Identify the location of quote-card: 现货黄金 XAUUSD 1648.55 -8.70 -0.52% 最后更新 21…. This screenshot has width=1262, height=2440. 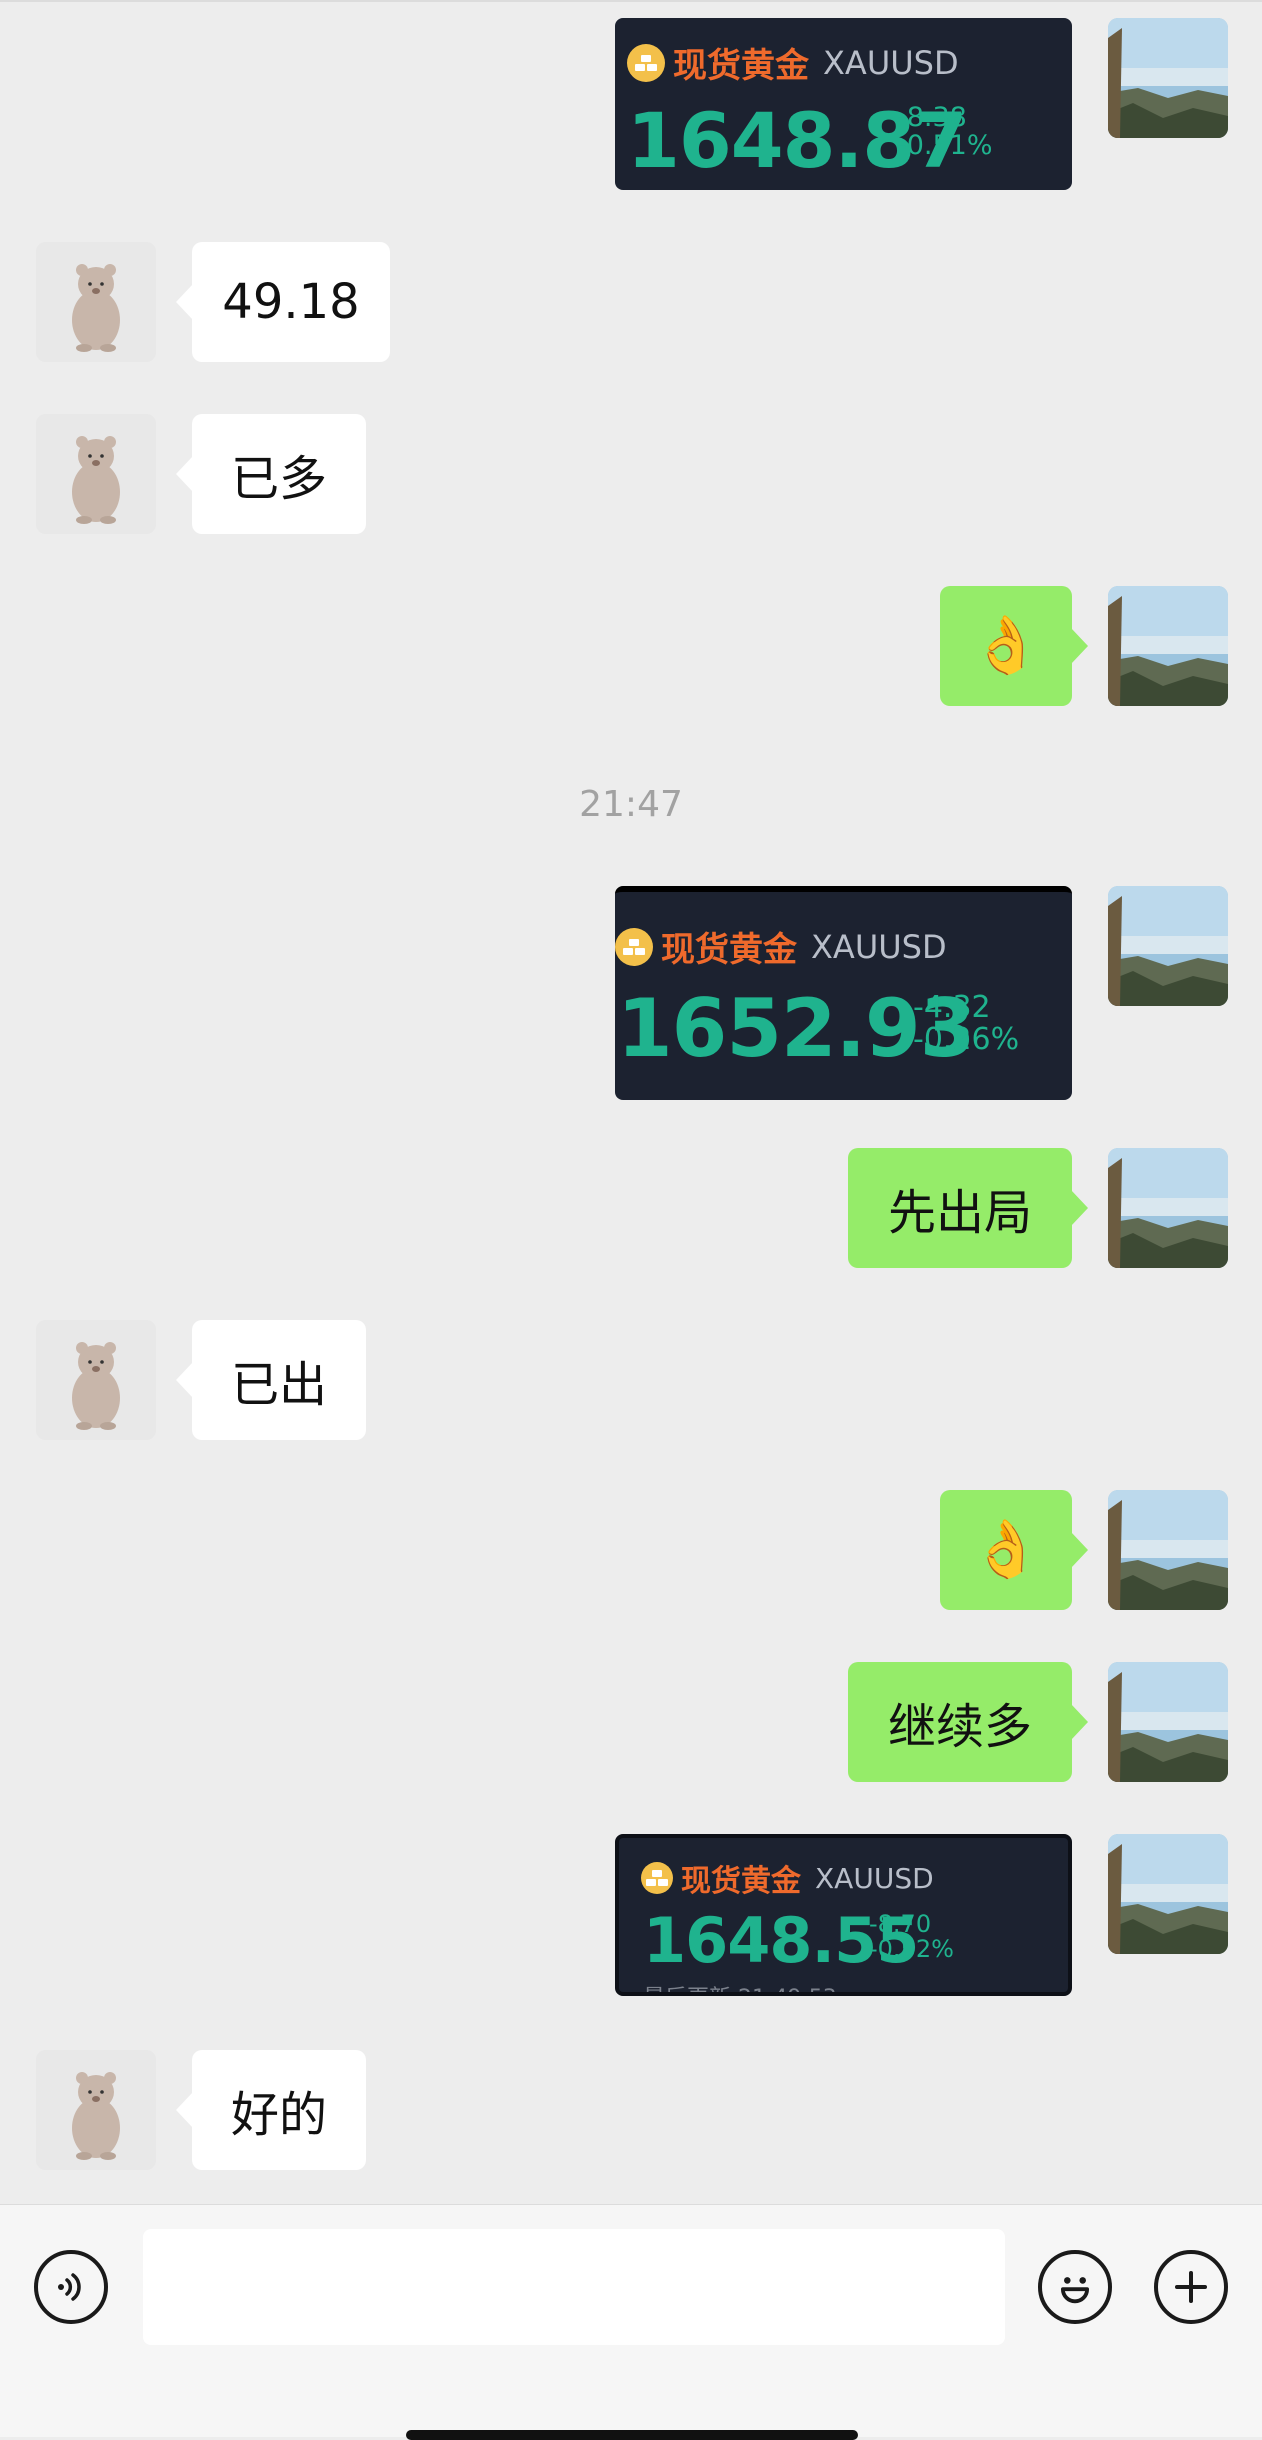
(843, 1915).